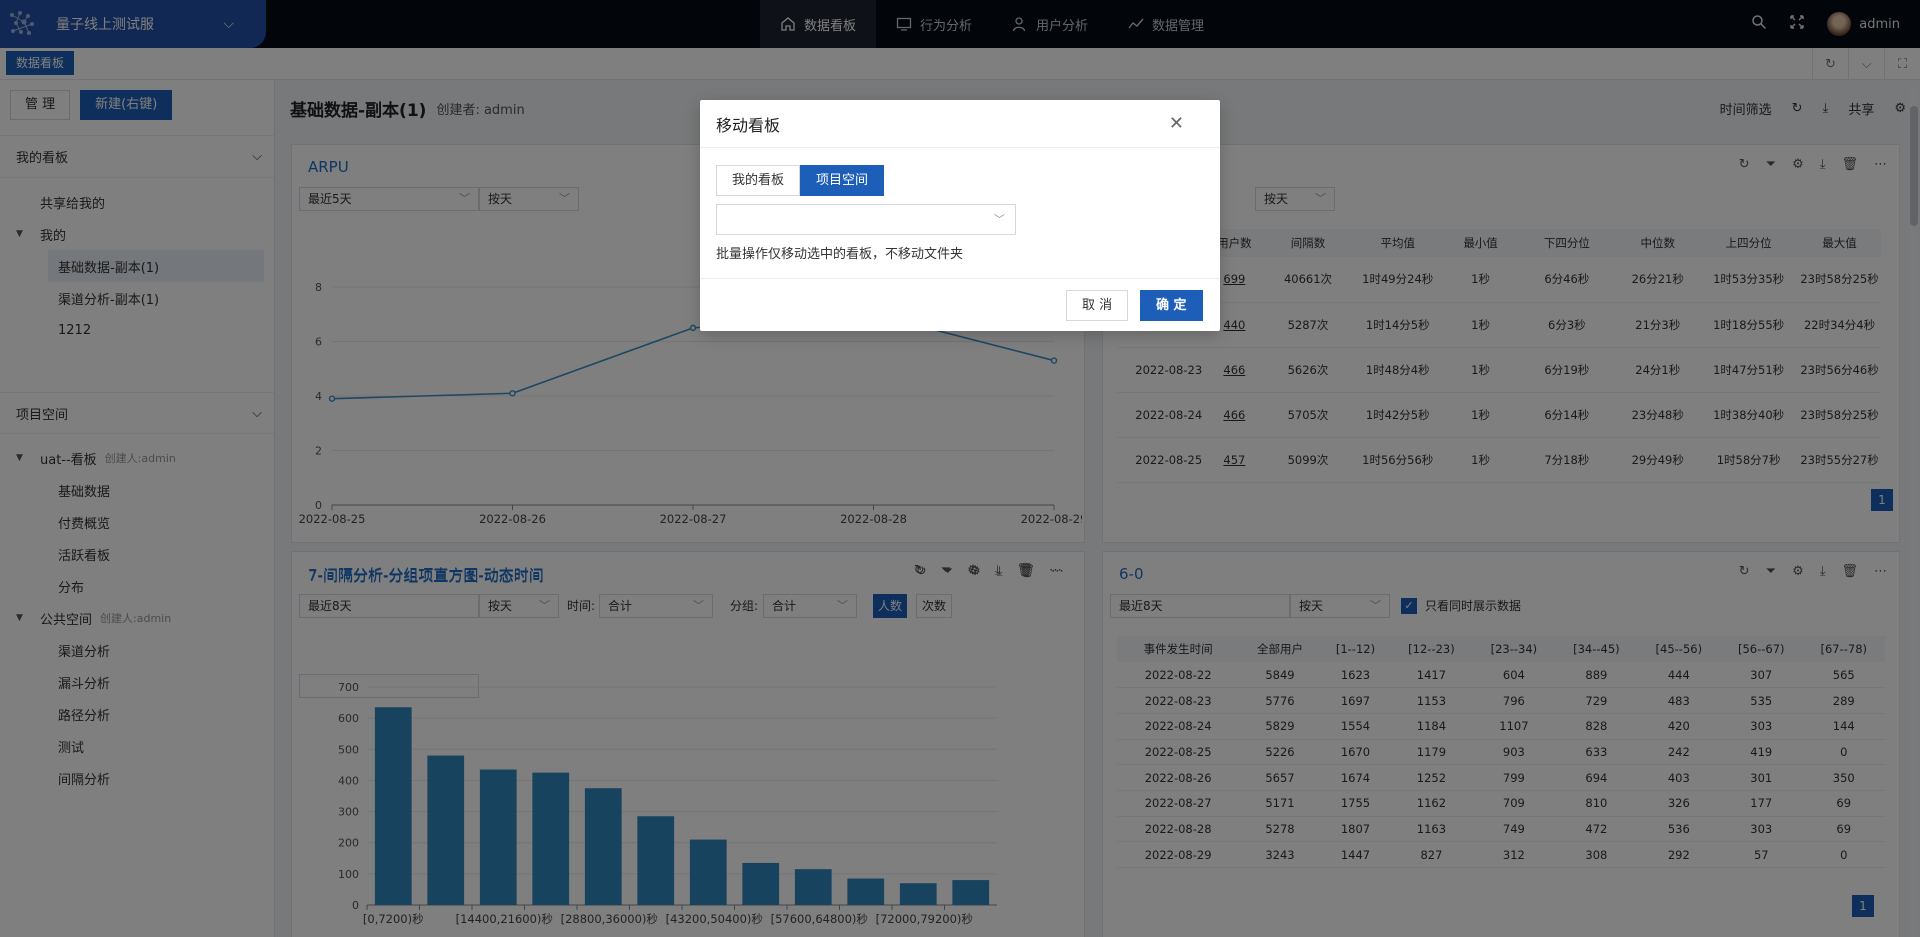  I want to click on dialog-note: 批量操作仅移动选中的看板，不移动文件夹, so click(840, 254).